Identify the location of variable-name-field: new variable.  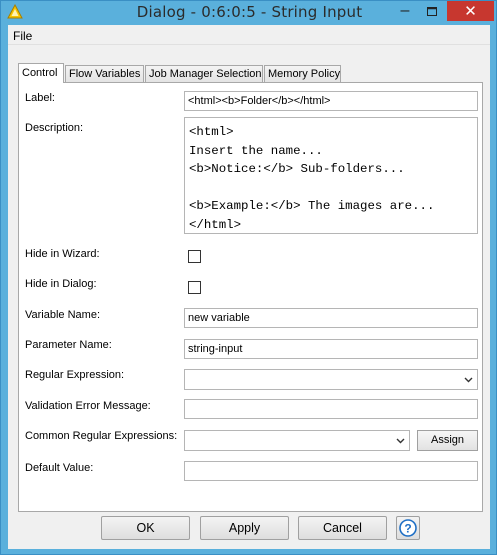
(331, 318).